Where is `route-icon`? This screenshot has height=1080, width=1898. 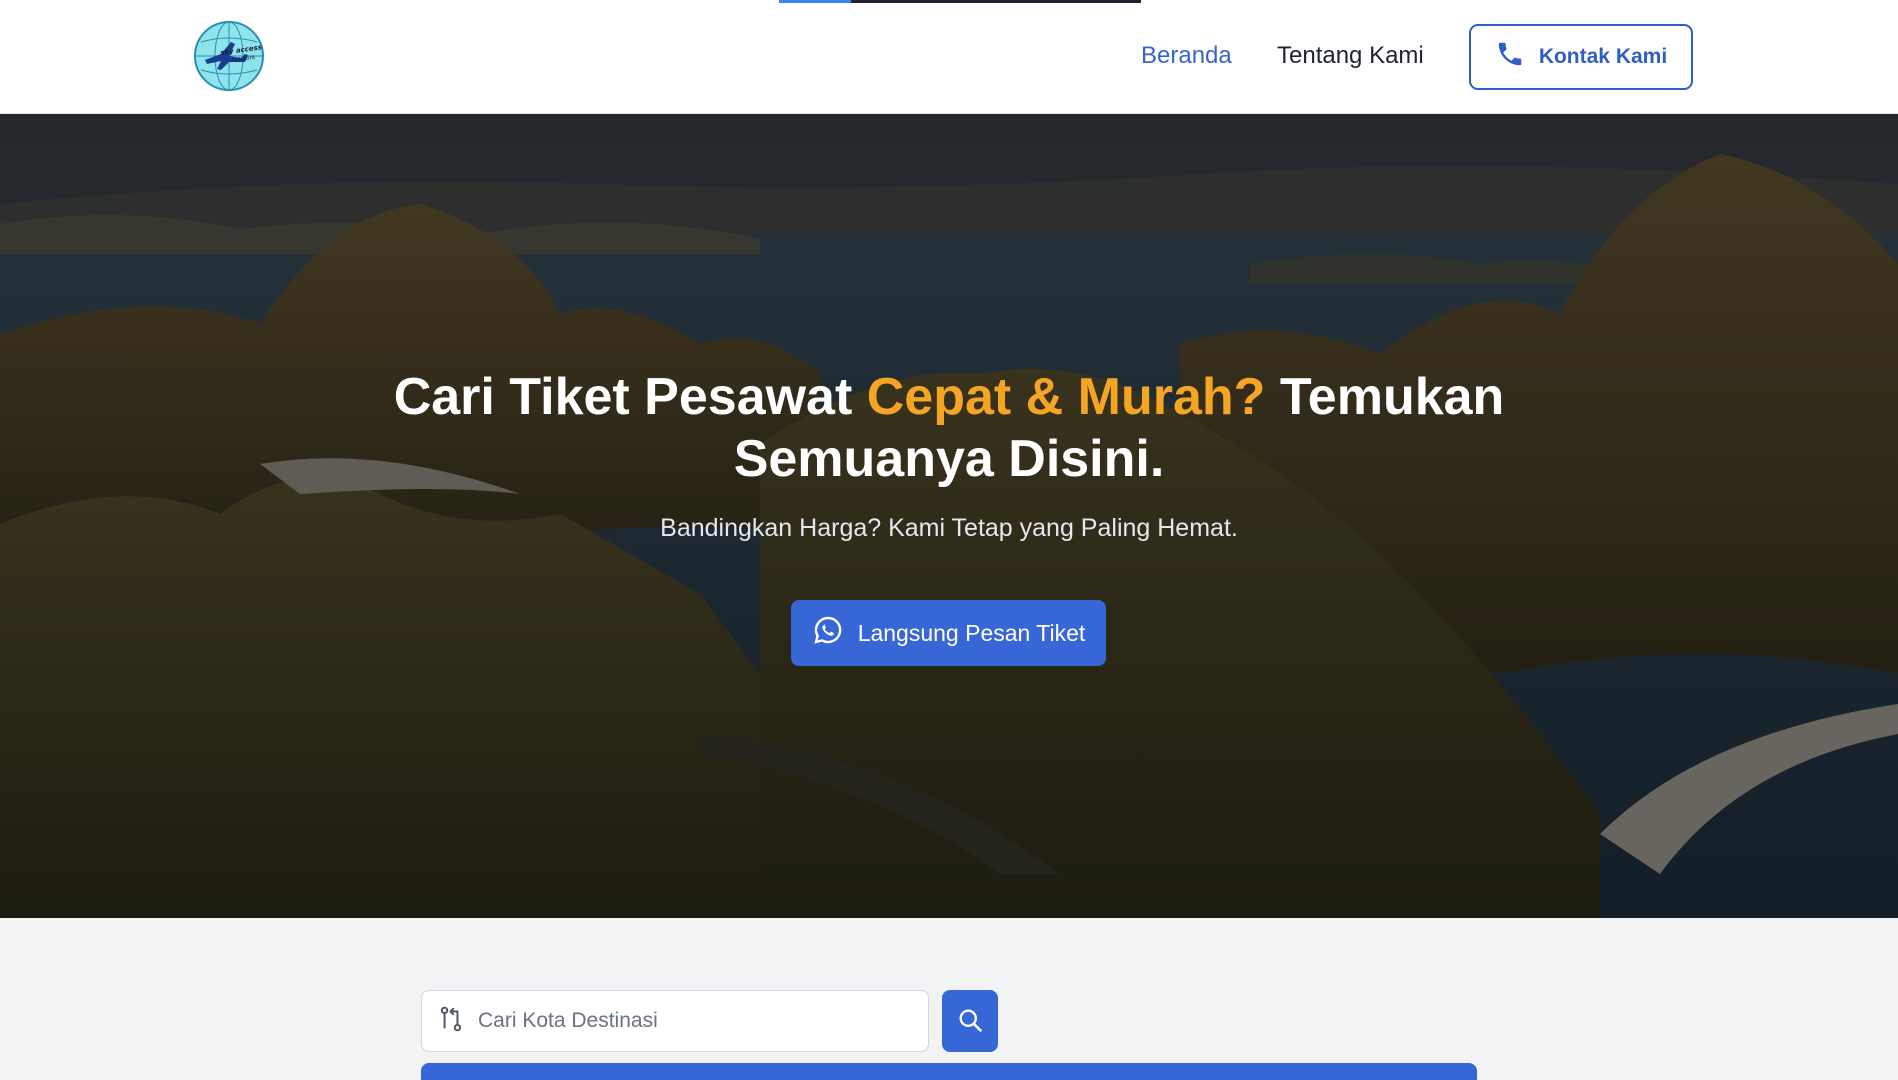 route-icon is located at coordinates (451, 1021).